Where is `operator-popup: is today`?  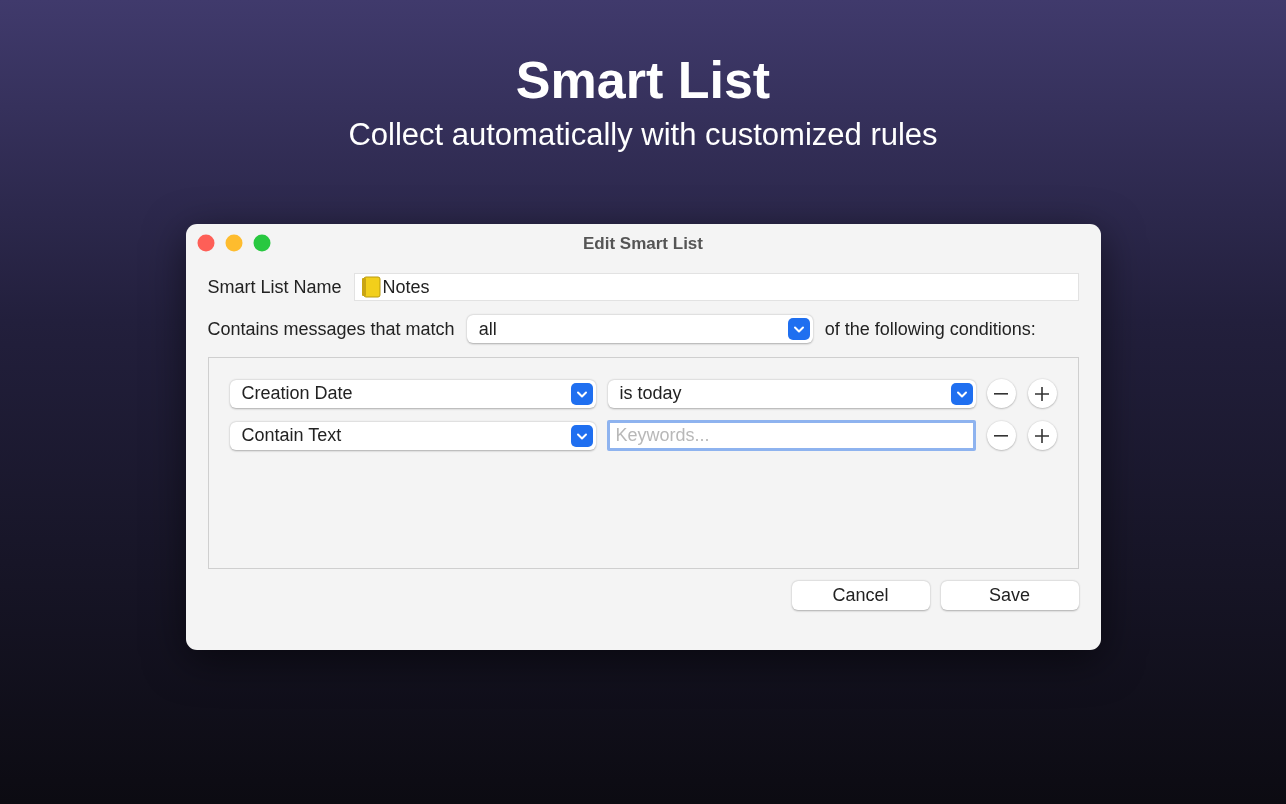 operator-popup: is today is located at coordinates (791, 393).